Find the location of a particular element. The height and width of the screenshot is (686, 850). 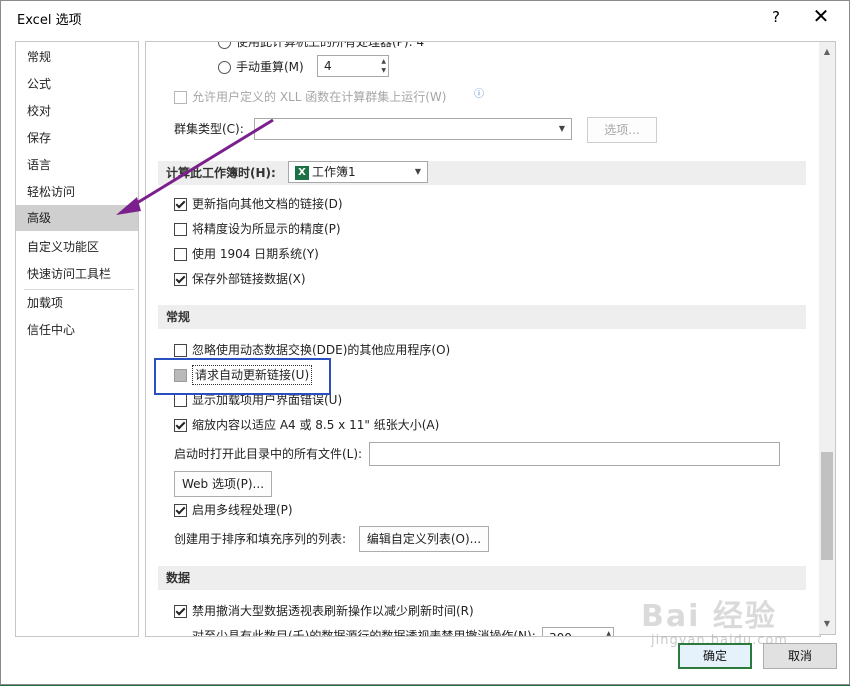

cancel-button: 取消 is located at coordinates (800, 656).